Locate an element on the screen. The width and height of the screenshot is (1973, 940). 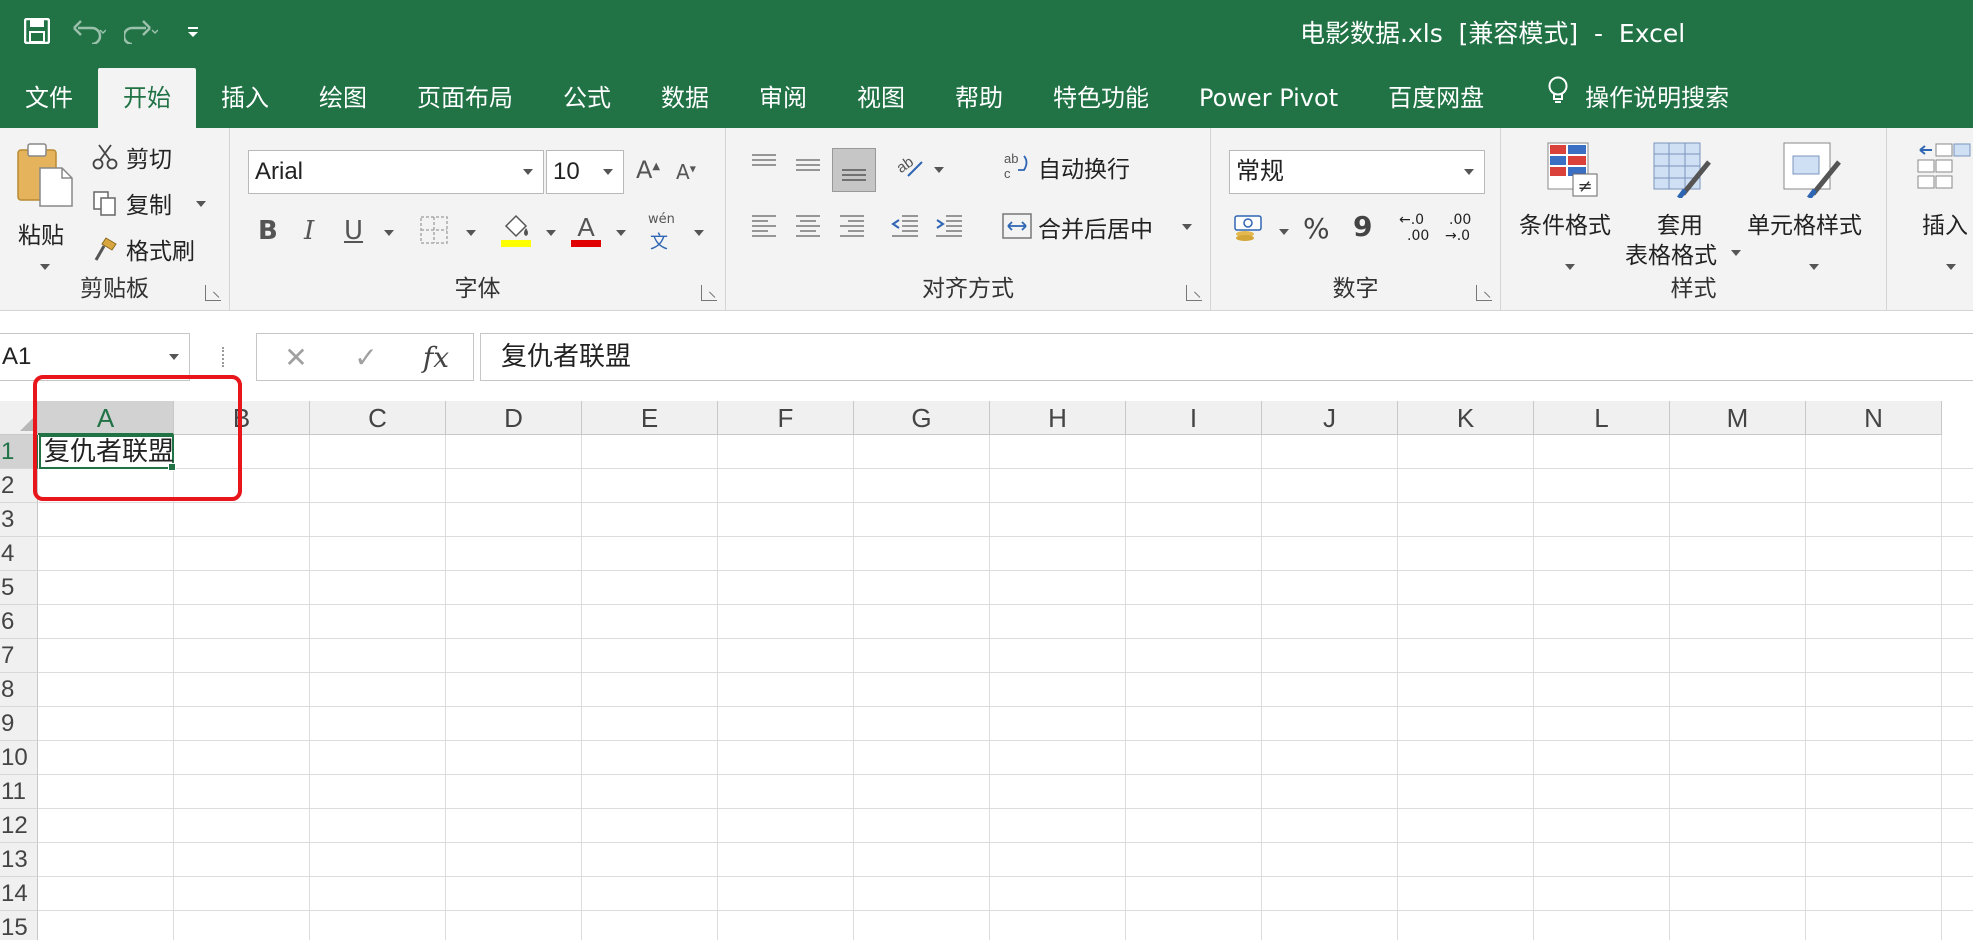
underline-button: U is located at coordinates (353, 231).